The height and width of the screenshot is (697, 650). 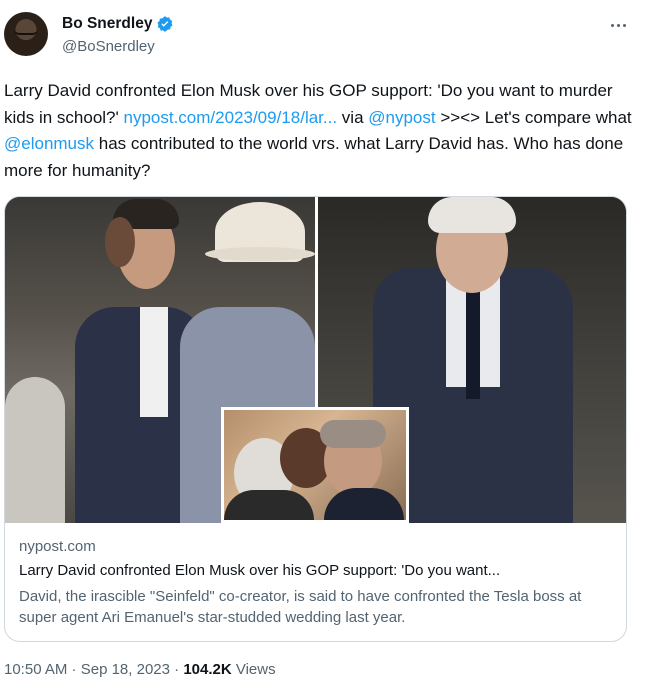 I want to click on views-count: 104.2K, so click(x=207, y=669).